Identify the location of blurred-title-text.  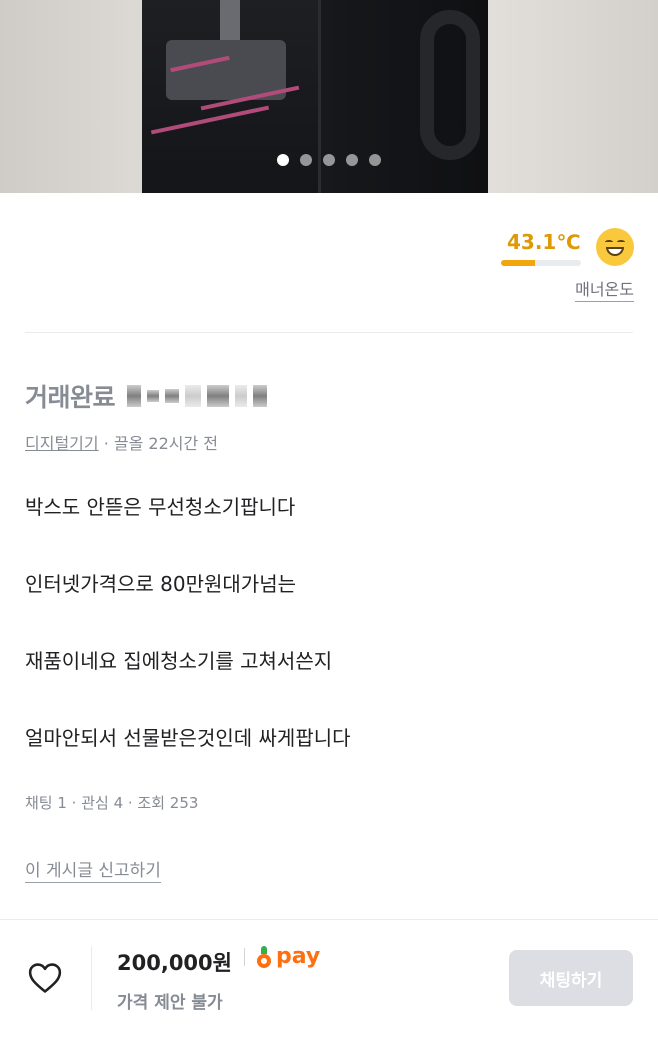
(197, 396).